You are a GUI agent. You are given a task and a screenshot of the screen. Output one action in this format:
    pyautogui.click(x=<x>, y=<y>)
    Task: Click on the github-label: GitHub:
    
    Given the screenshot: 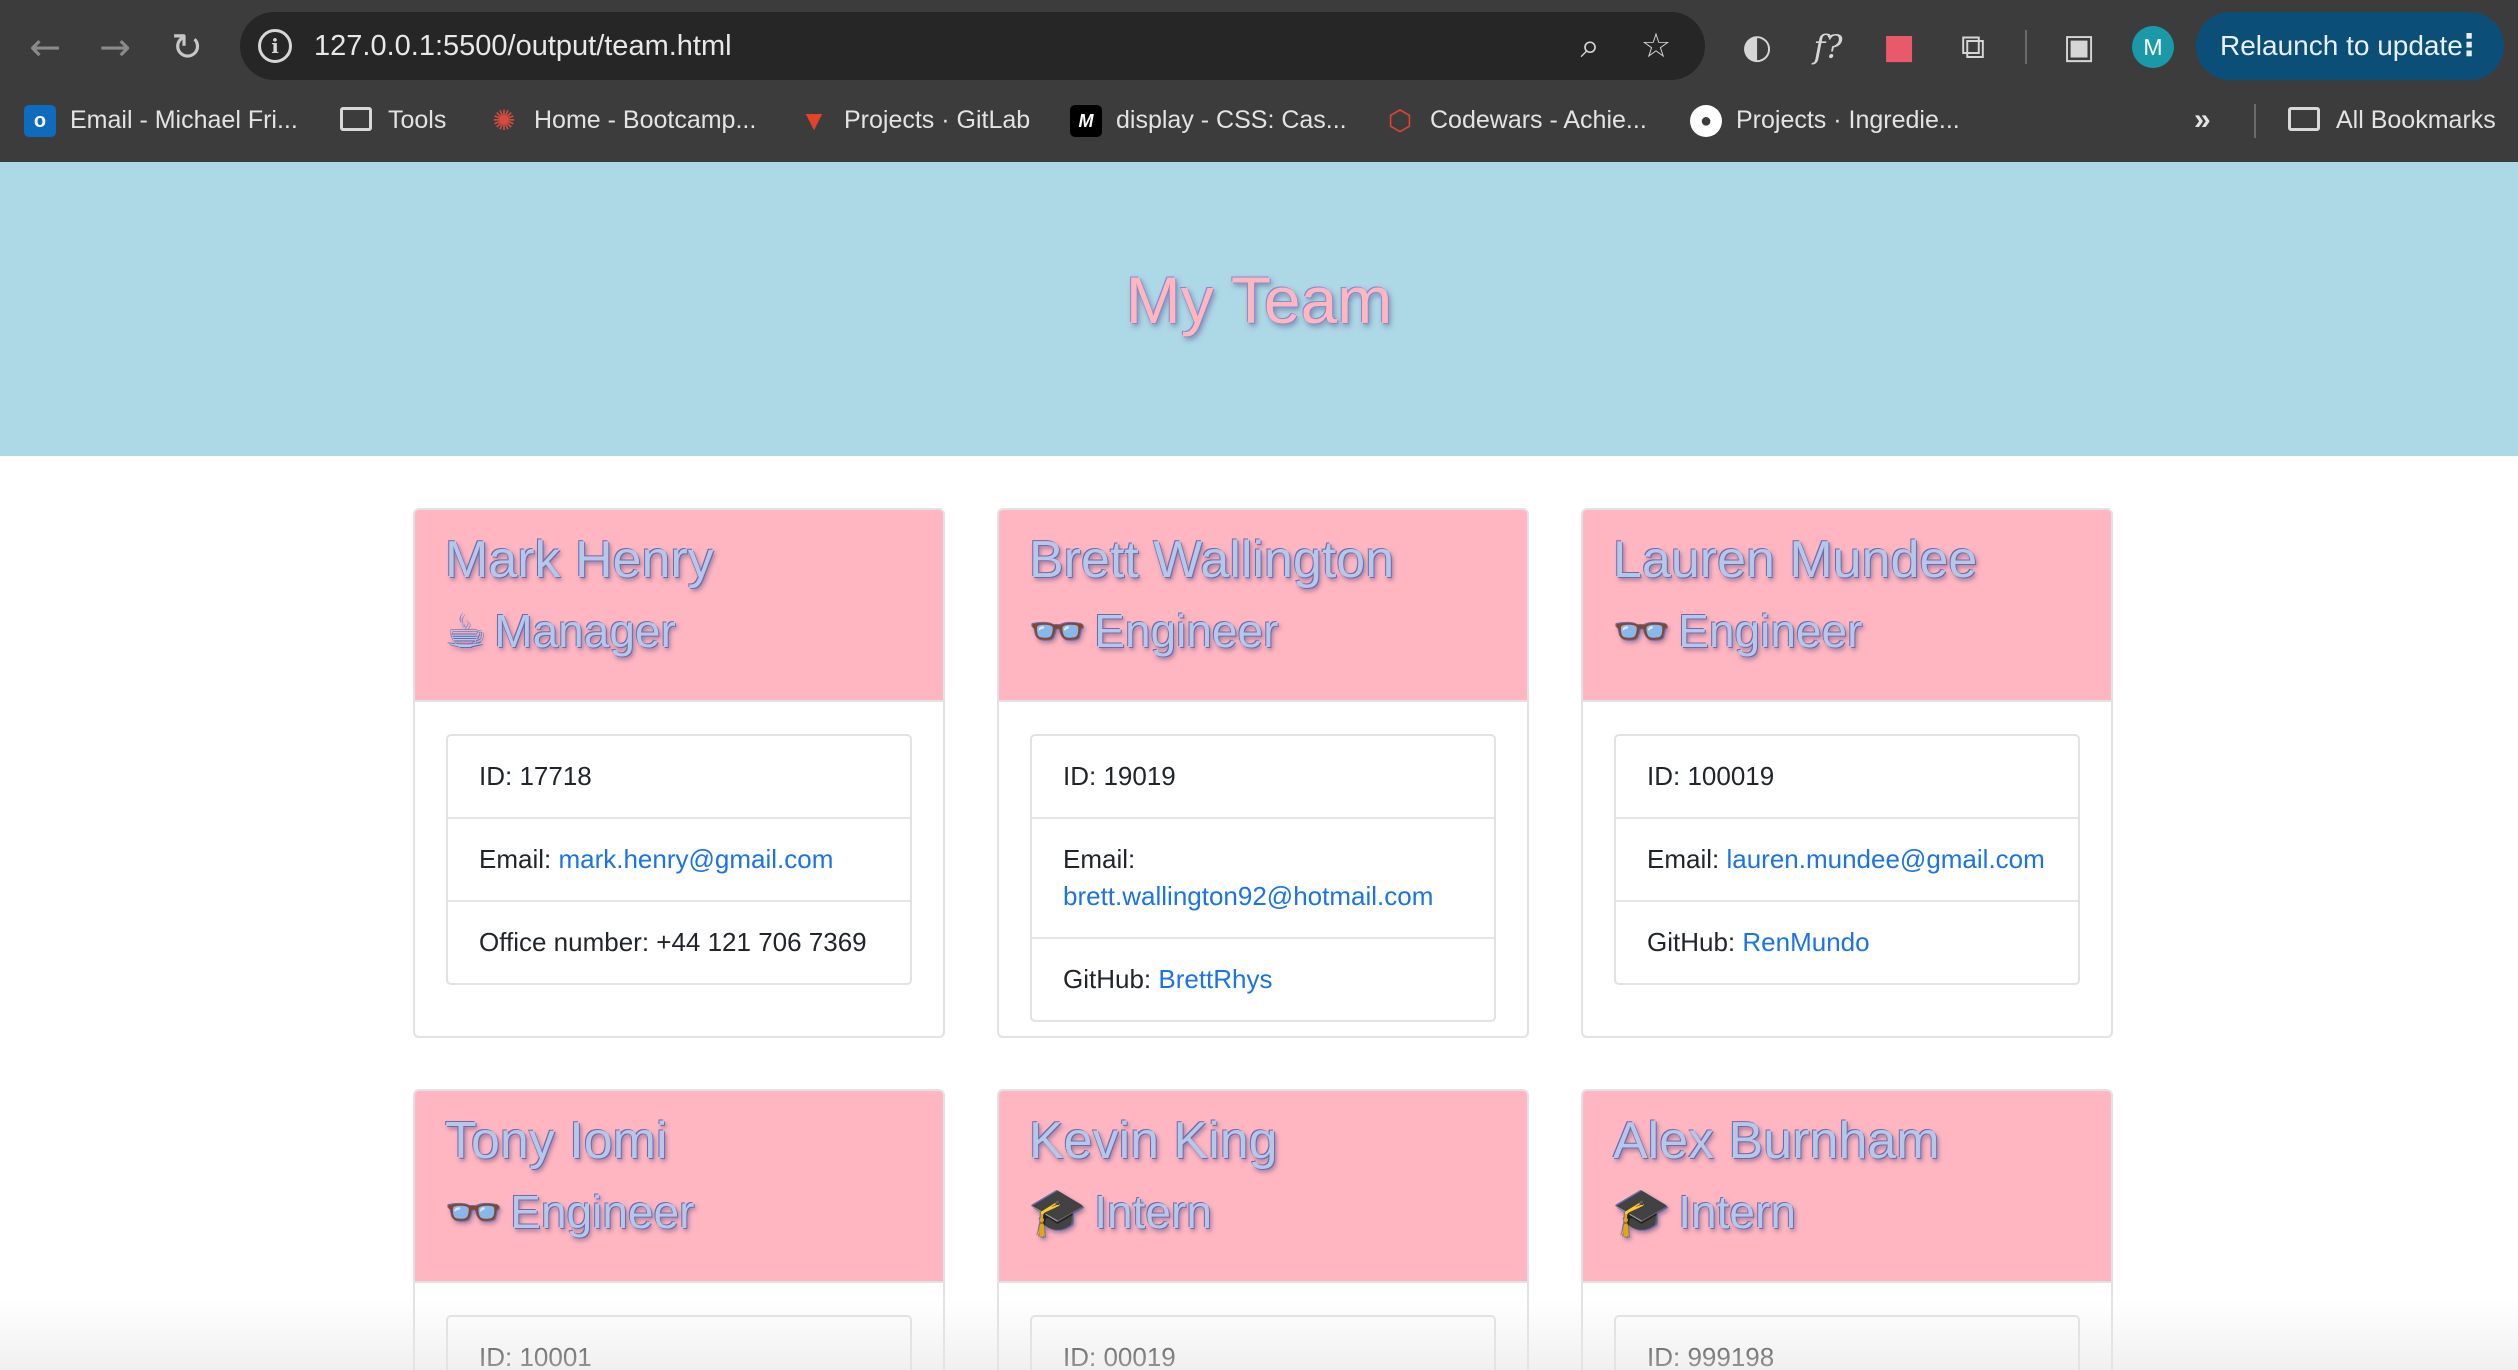 What is the action you would take?
    pyautogui.click(x=1695, y=942)
    